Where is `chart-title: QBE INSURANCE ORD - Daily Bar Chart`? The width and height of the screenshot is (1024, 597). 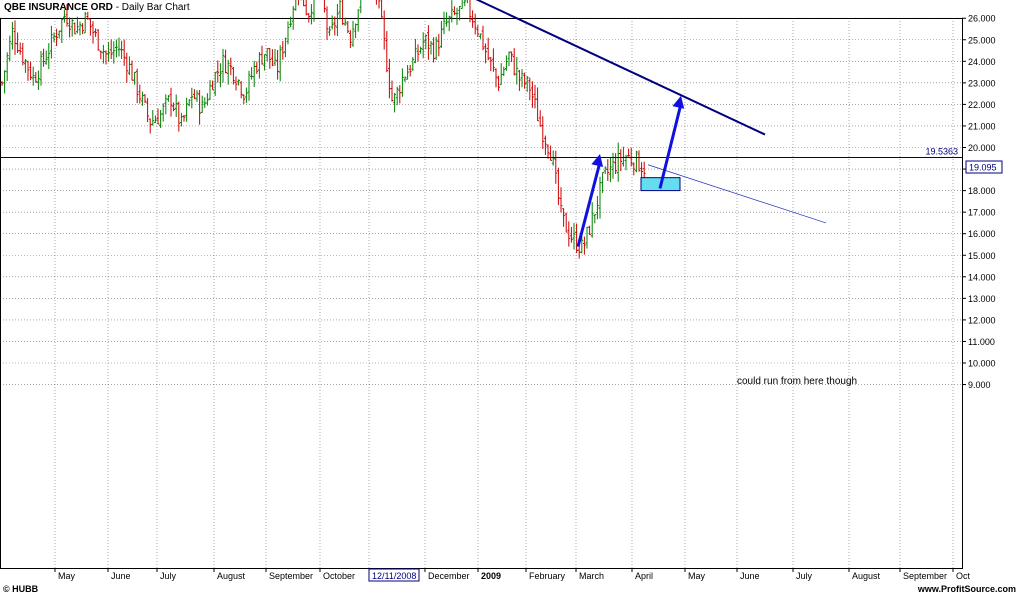
chart-title: QBE INSURANCE ORD - Daily Bar Chart is located at coordinates (97, 7).